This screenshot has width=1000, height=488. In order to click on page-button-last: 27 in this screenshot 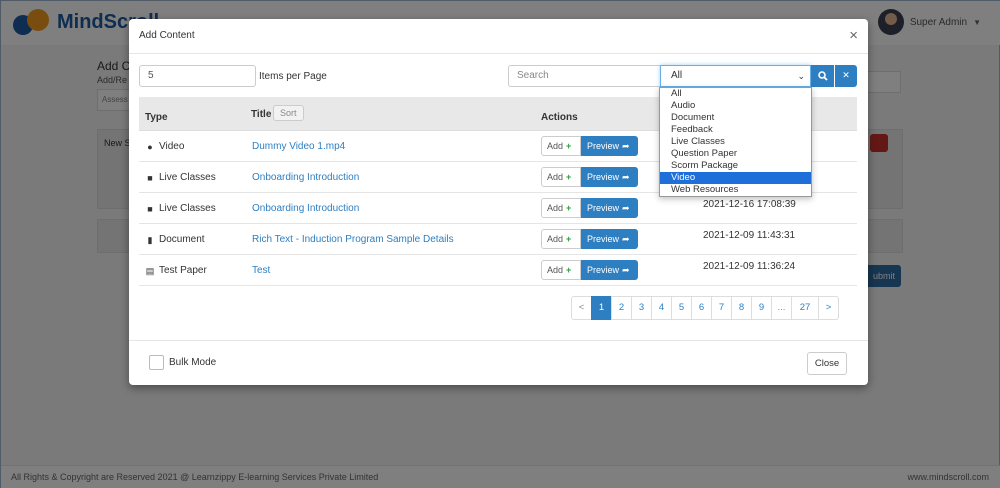, I will do `click(805, 308)`.